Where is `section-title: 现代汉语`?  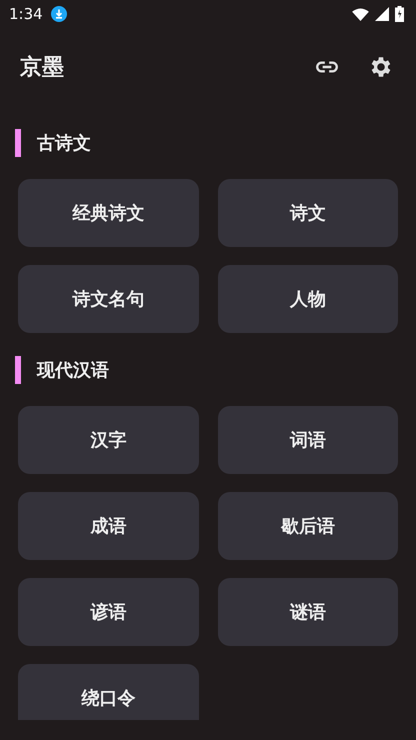
section-title: 现代汉语 is located at coordinates (73, 370).